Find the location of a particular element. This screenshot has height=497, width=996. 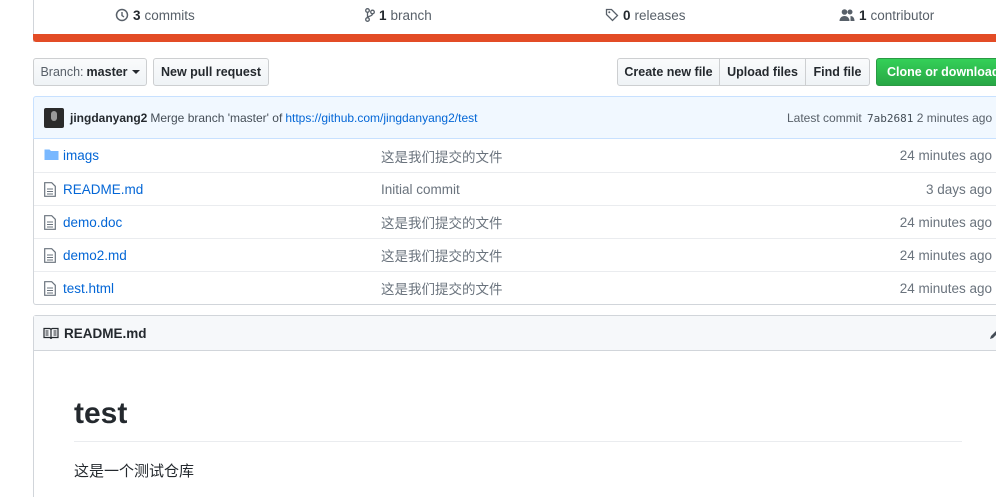

contributors-label: contributor is located at coordinates (902, 15).